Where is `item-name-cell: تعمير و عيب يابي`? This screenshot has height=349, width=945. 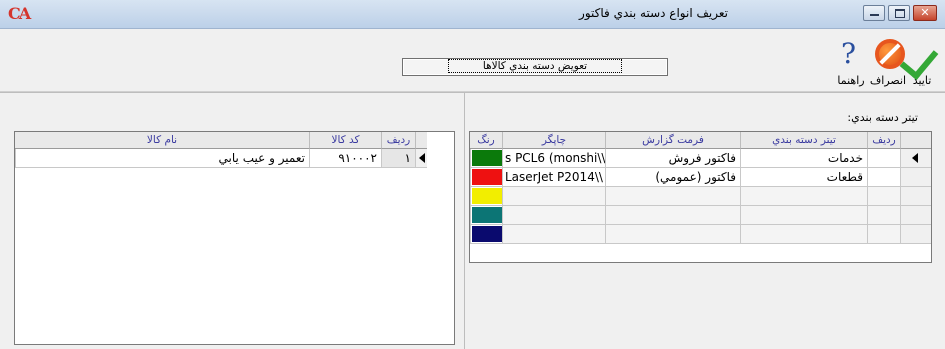 item-name-cell: تعمير و عيب يابي is located at coordinates (162, 158).